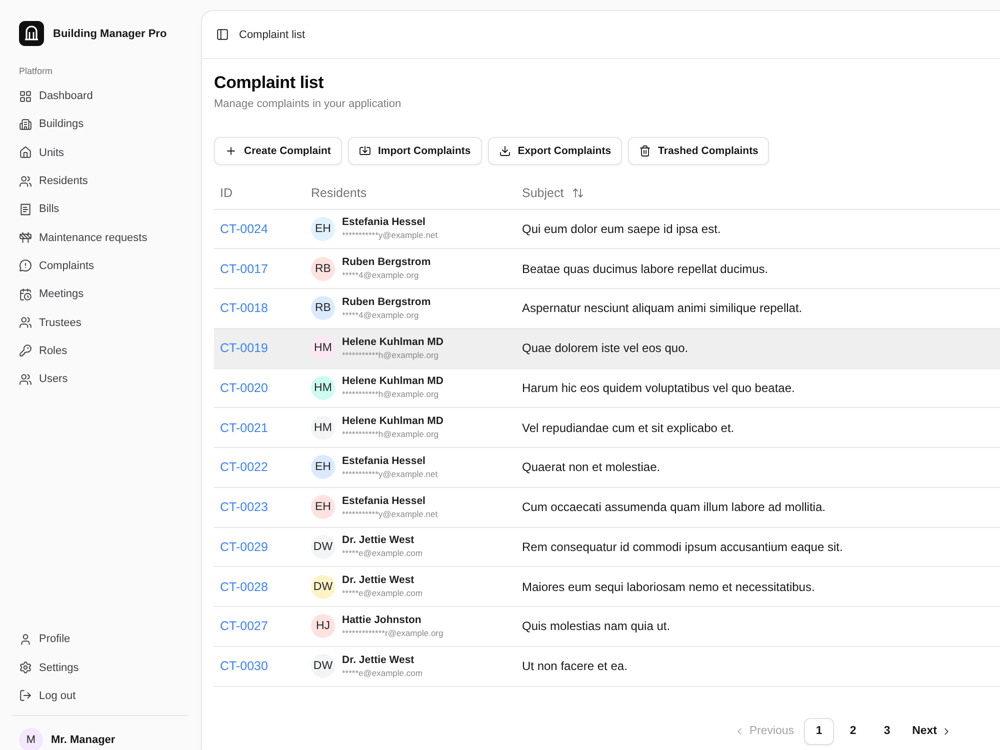 The width and height of the screenshot is (1000, 750). I want to click on key-icon, so click(25, 351).